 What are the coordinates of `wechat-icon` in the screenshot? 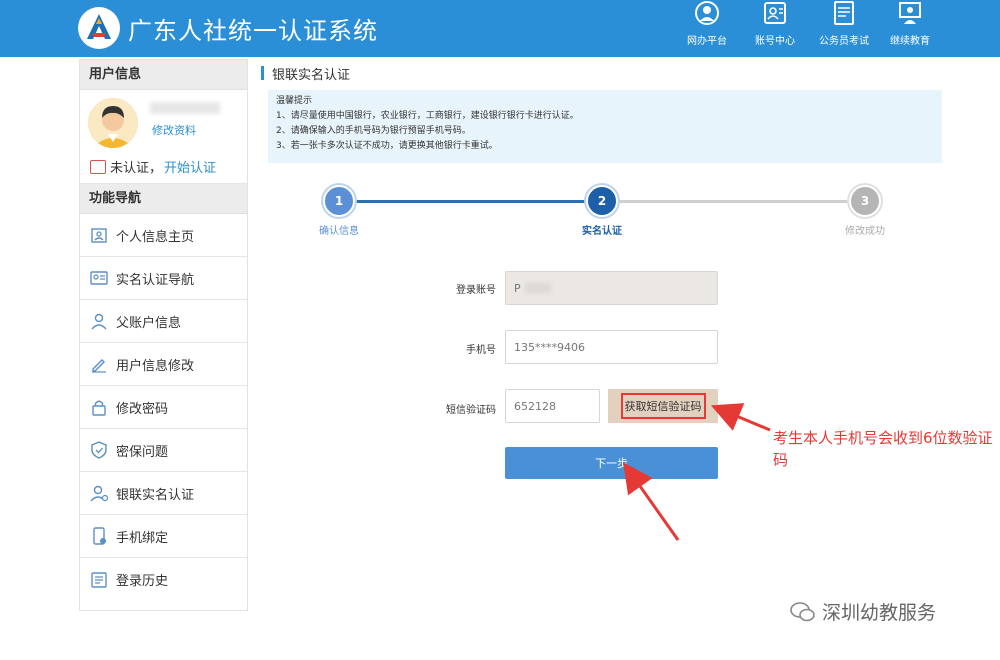 It's located at (803, 612).